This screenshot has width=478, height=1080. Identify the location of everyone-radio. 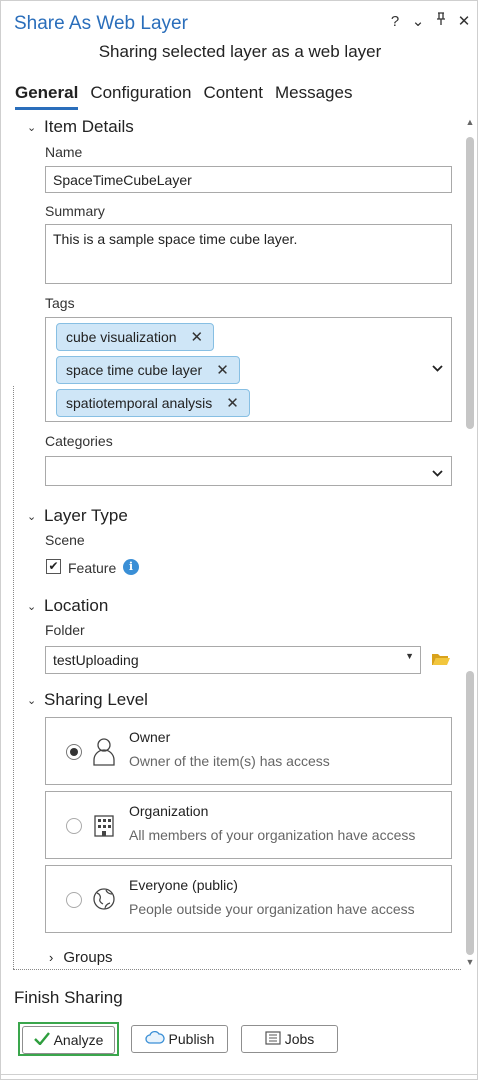
(74, 900).